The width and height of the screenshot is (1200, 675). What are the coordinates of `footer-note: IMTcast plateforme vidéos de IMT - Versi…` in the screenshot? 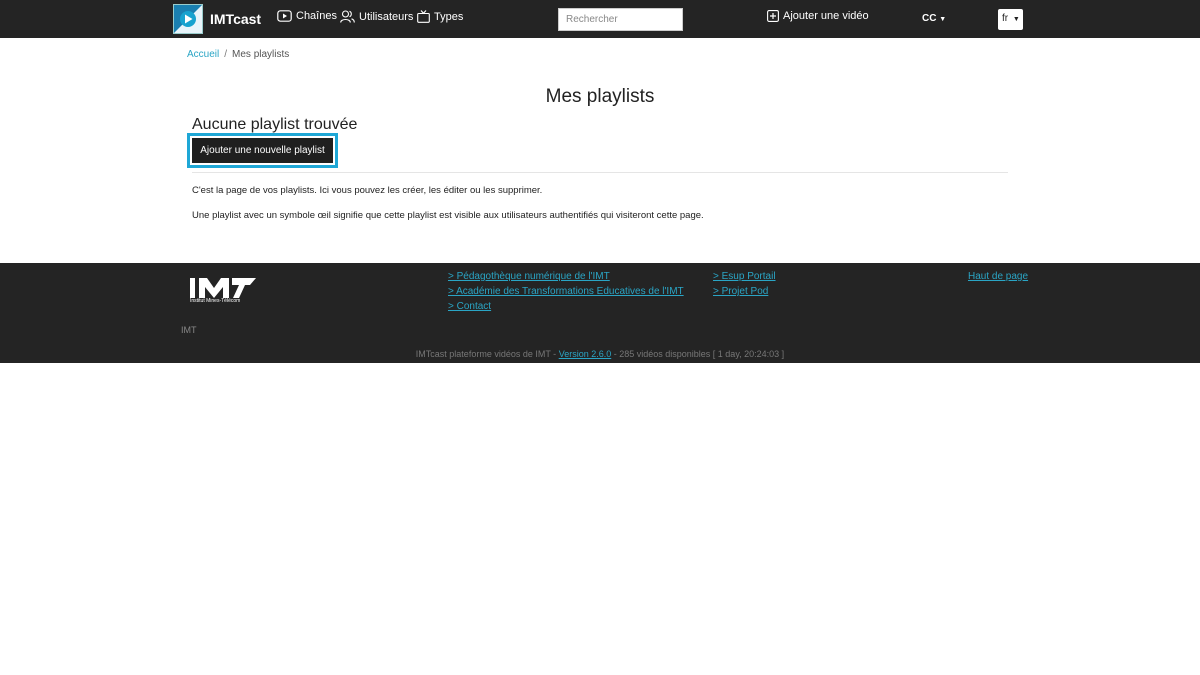 It's located at (600, 354).